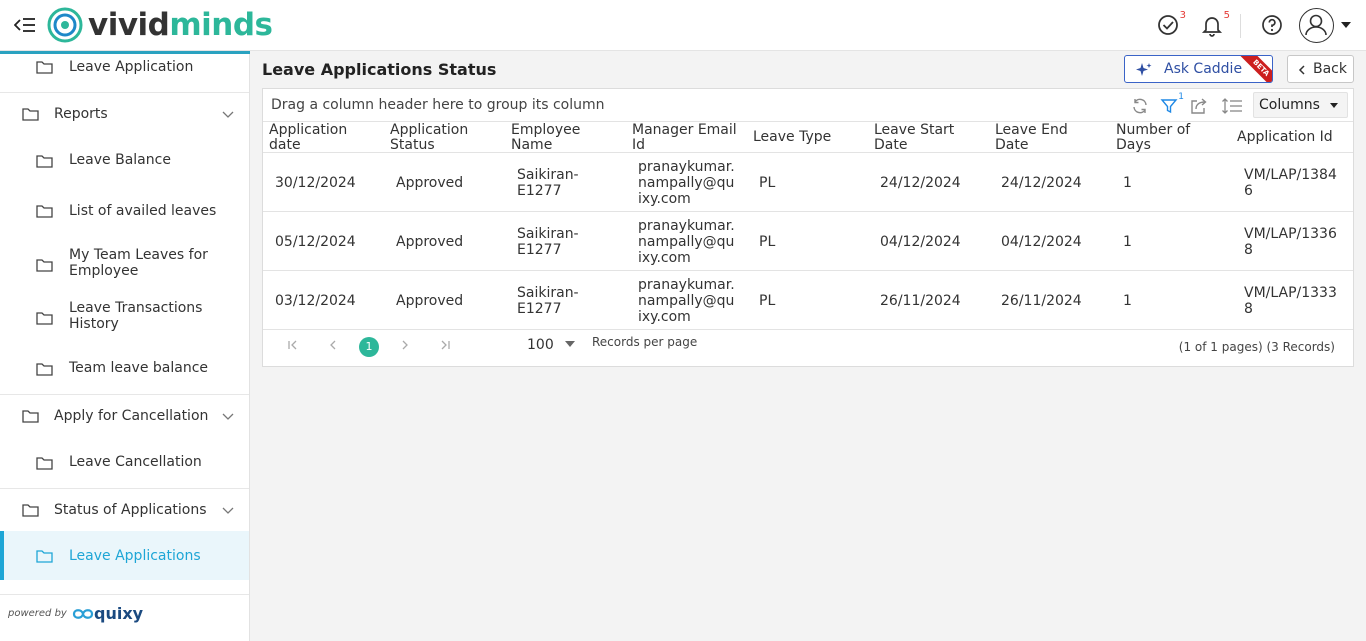 The width and height of the screenshot is (1366, 641). I want to click on user-avatar, so click(1316, 25).